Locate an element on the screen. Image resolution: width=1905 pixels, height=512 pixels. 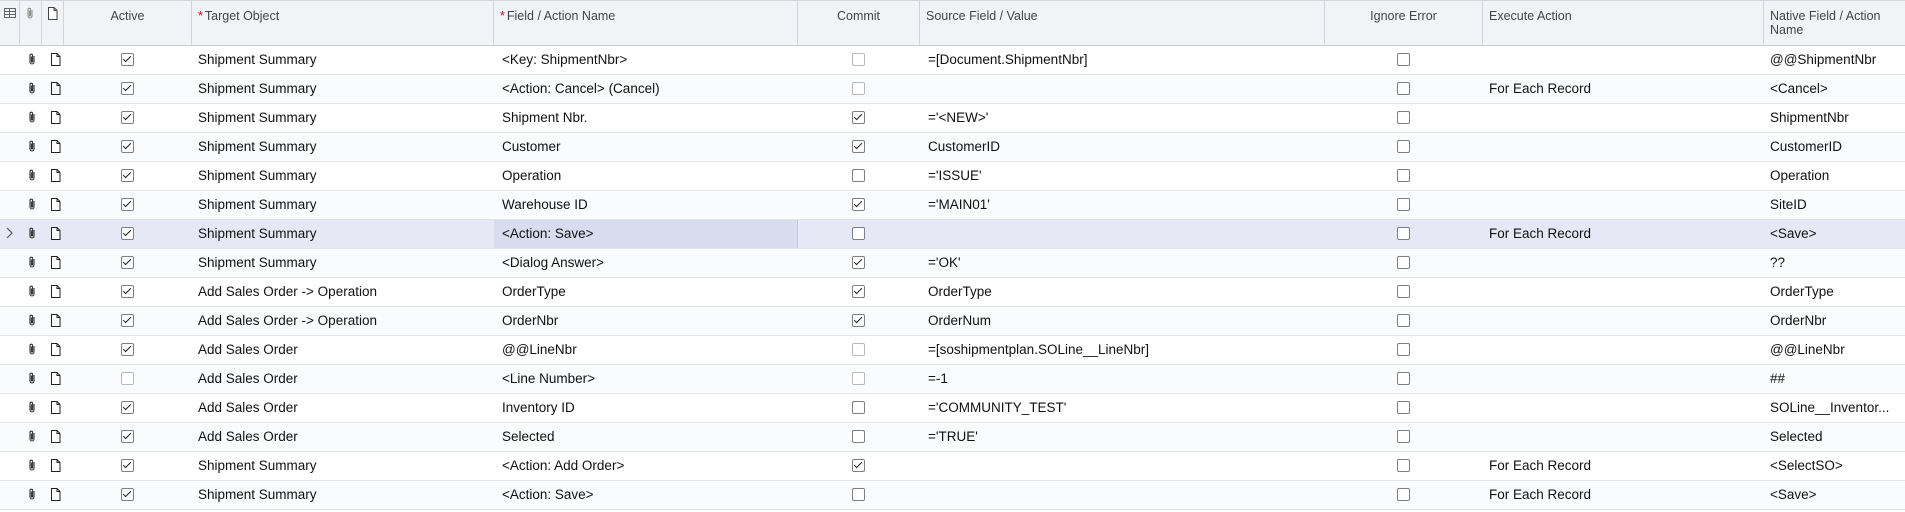
target-object-cell: Add Sales Order -> Operation is located at coordinates (343, 321).